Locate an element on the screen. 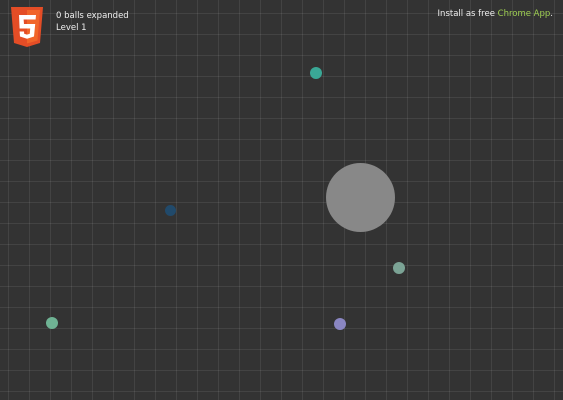 Image resolution: width=563 pixels, height=400 pixels. ball-lavender is located at coordinates (340, 324).